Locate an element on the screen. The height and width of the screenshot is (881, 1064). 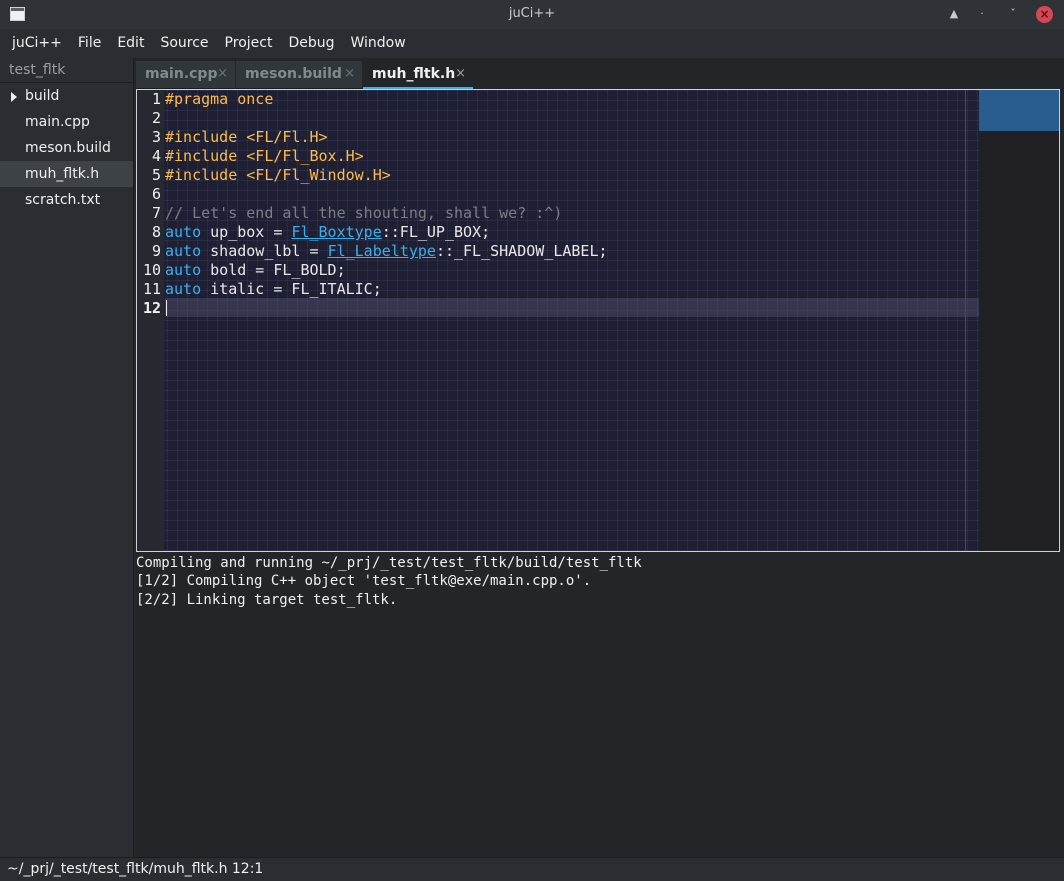
code-line: #include <FL/Fl.H> is located at coordinates (246, 137).